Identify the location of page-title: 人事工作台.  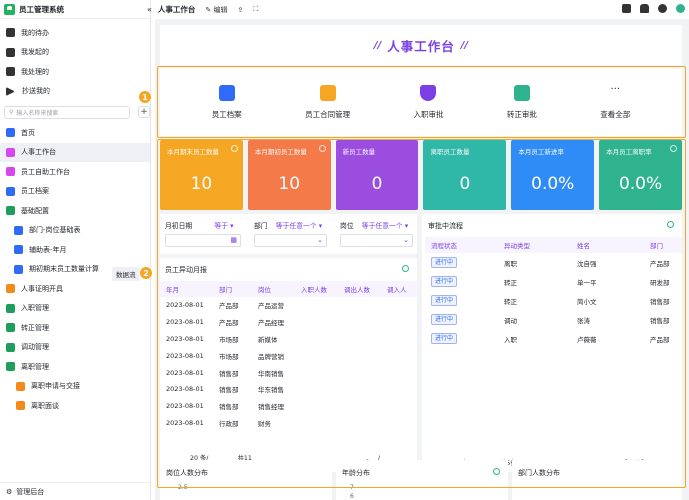
(176, 9).